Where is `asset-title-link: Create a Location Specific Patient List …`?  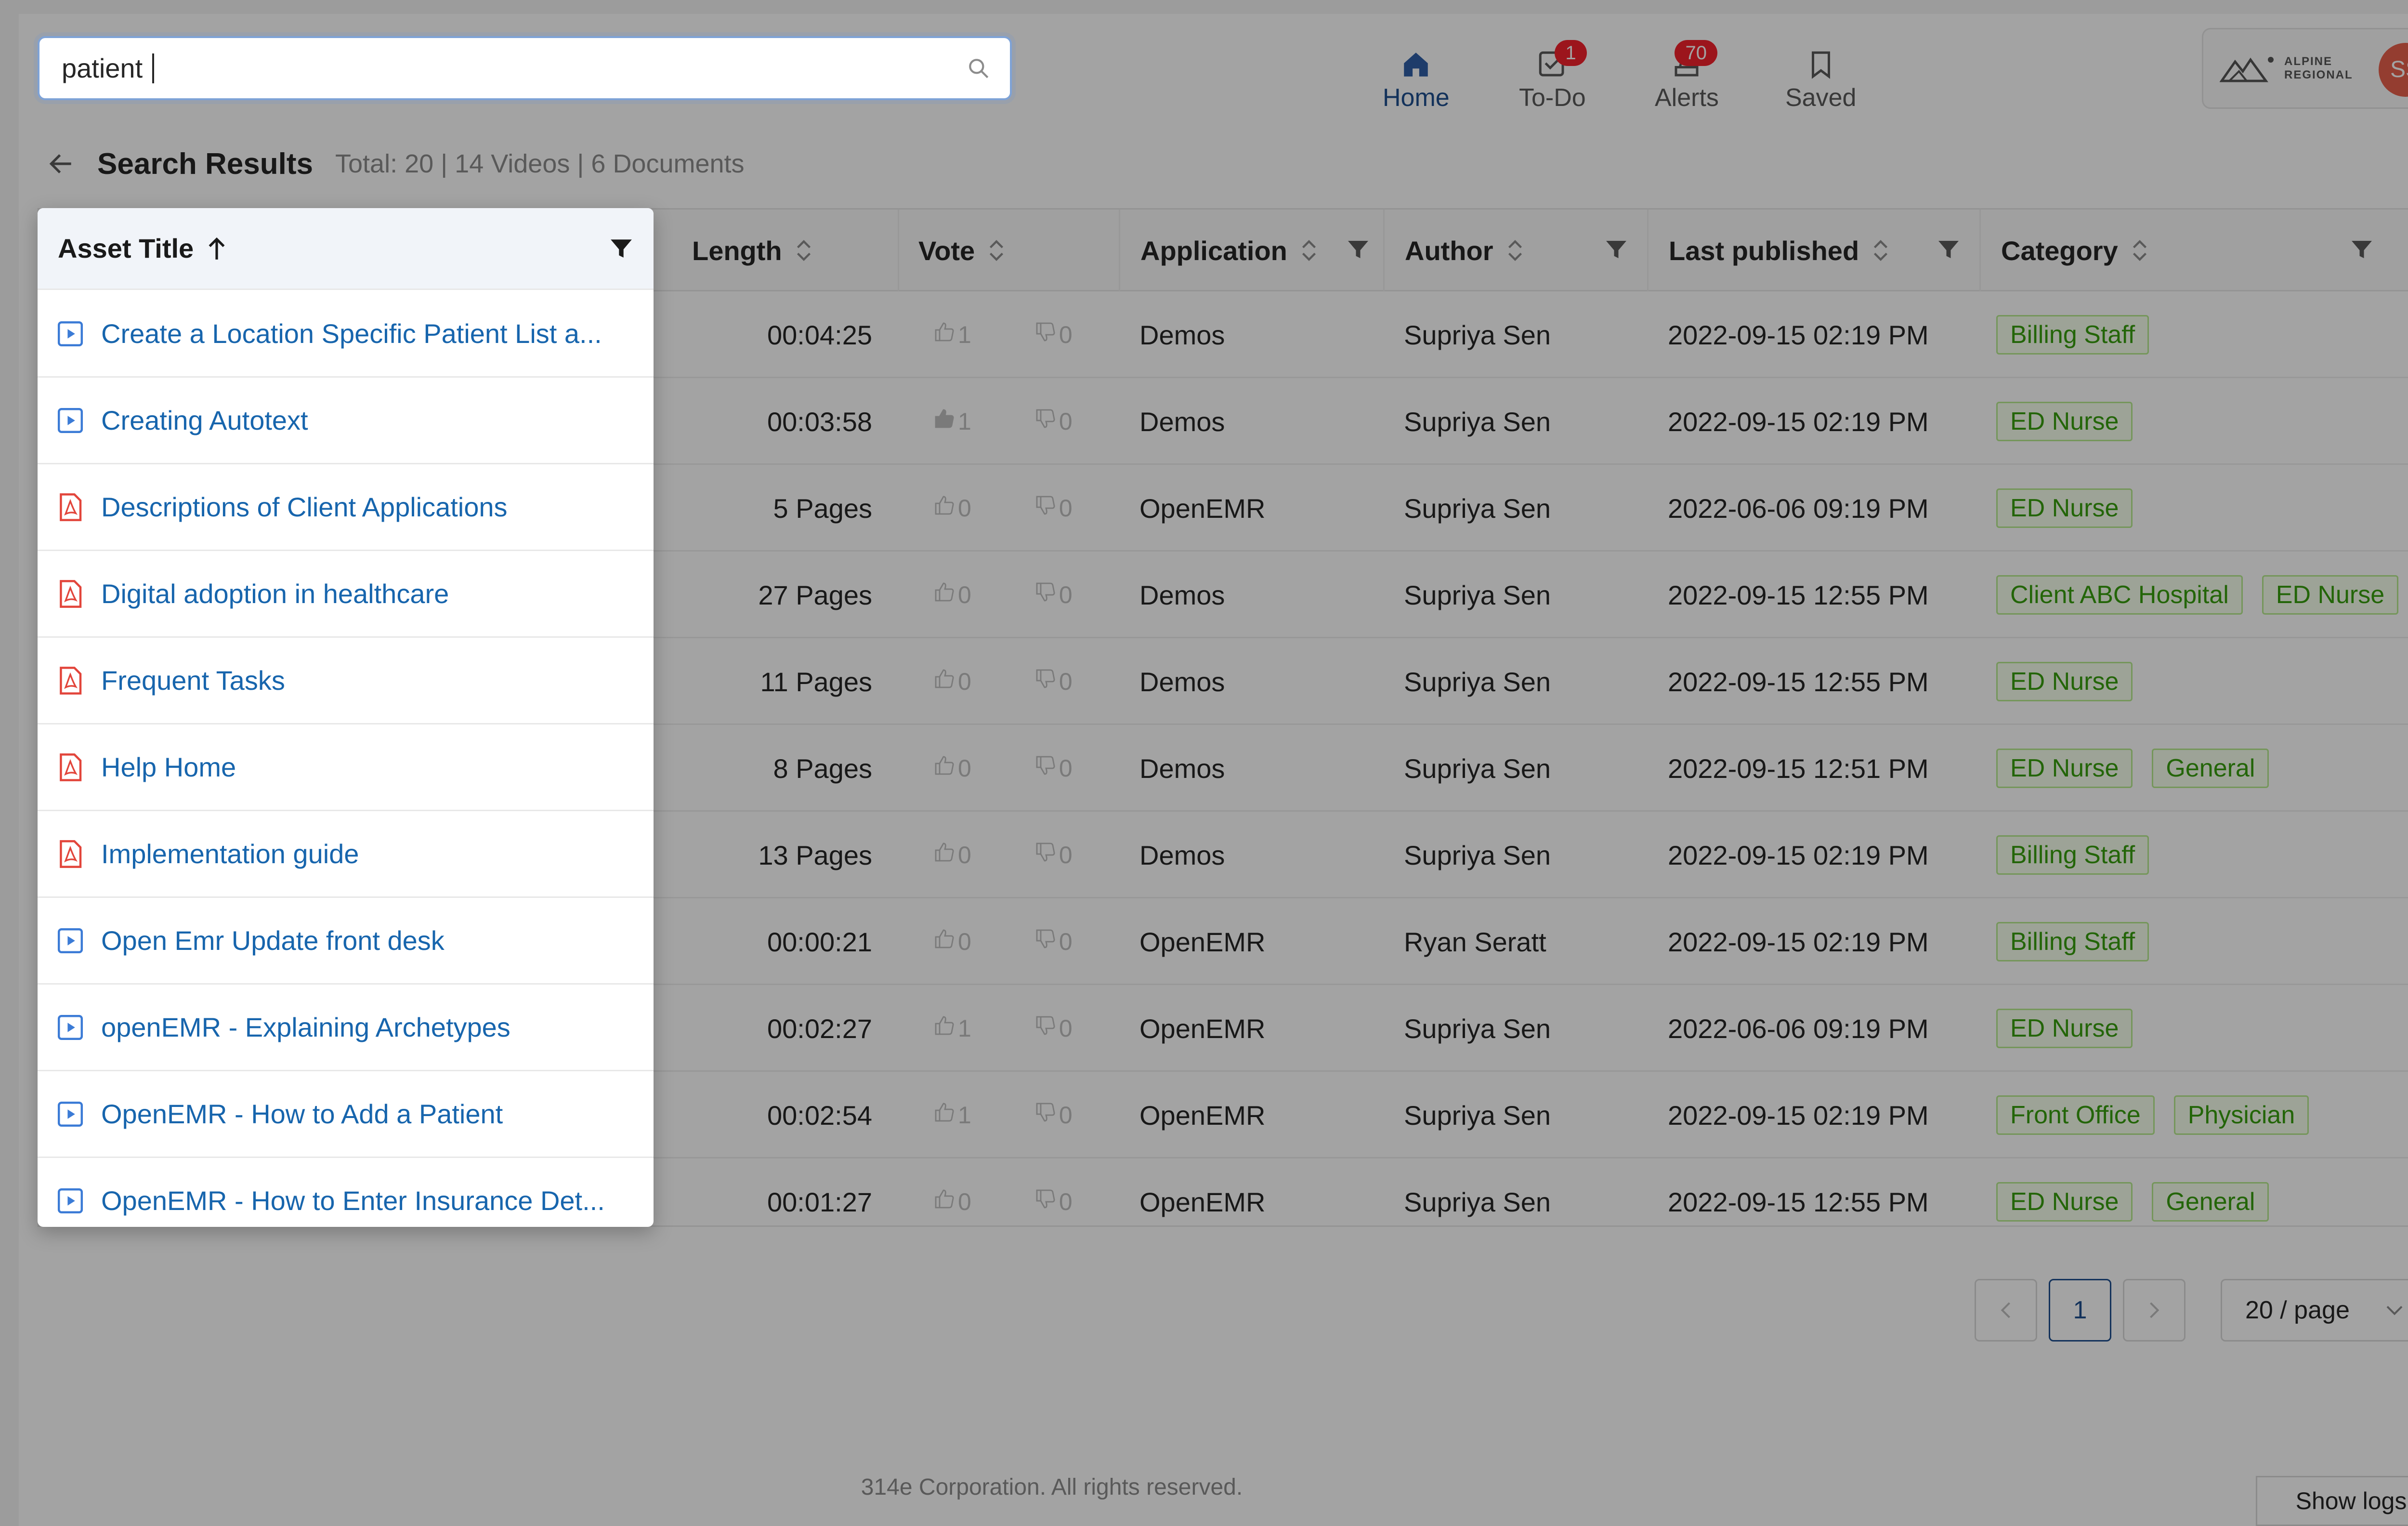
asset-title-link: Create a Location Specific Patient List … is located at coordinates (371, 333).